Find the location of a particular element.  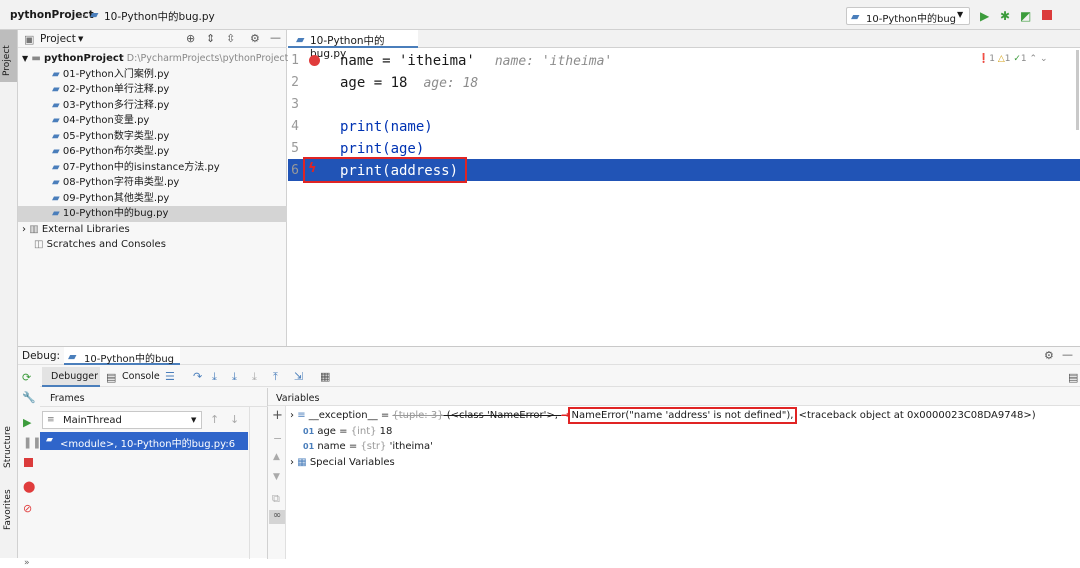

structure-tool-label: Structure is located at coordinates (8, 447).